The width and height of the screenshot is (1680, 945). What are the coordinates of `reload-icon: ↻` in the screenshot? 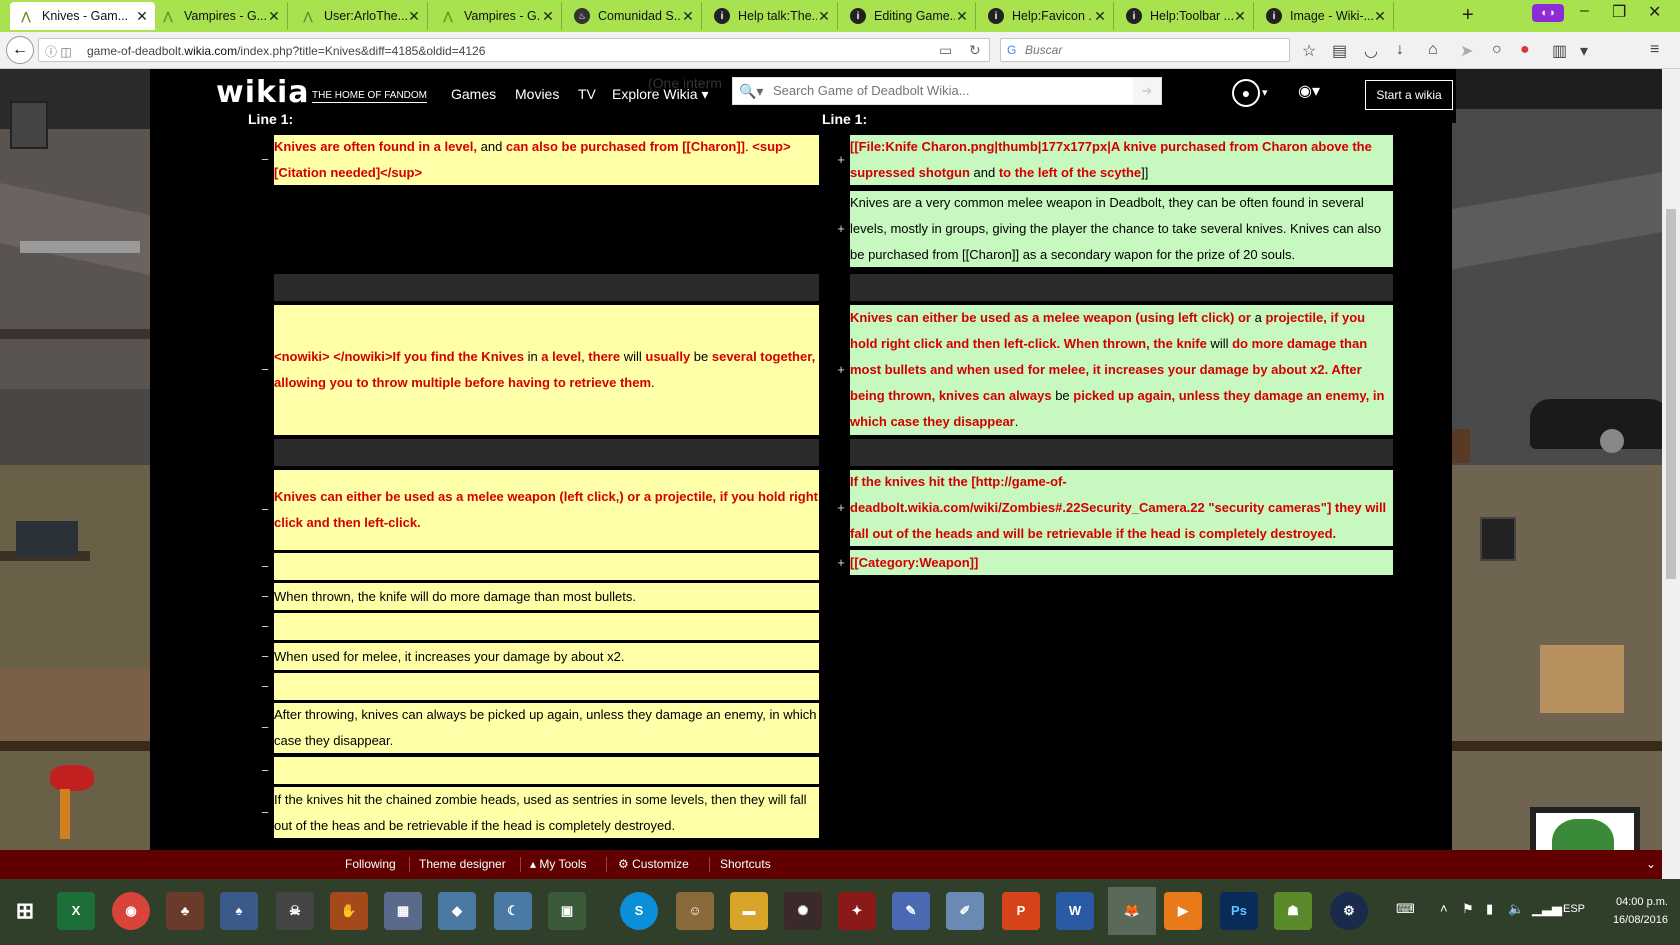 It's located at (975, 50).